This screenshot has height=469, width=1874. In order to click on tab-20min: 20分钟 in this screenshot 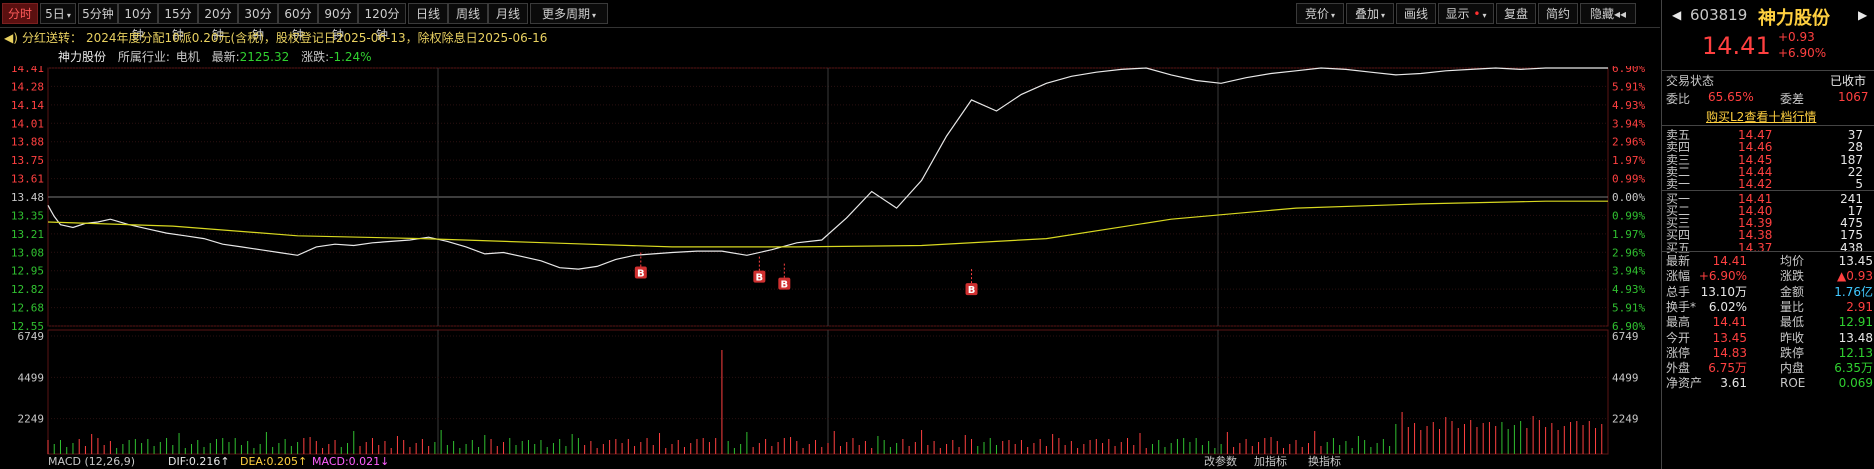, I will do `click(218, 22)`.